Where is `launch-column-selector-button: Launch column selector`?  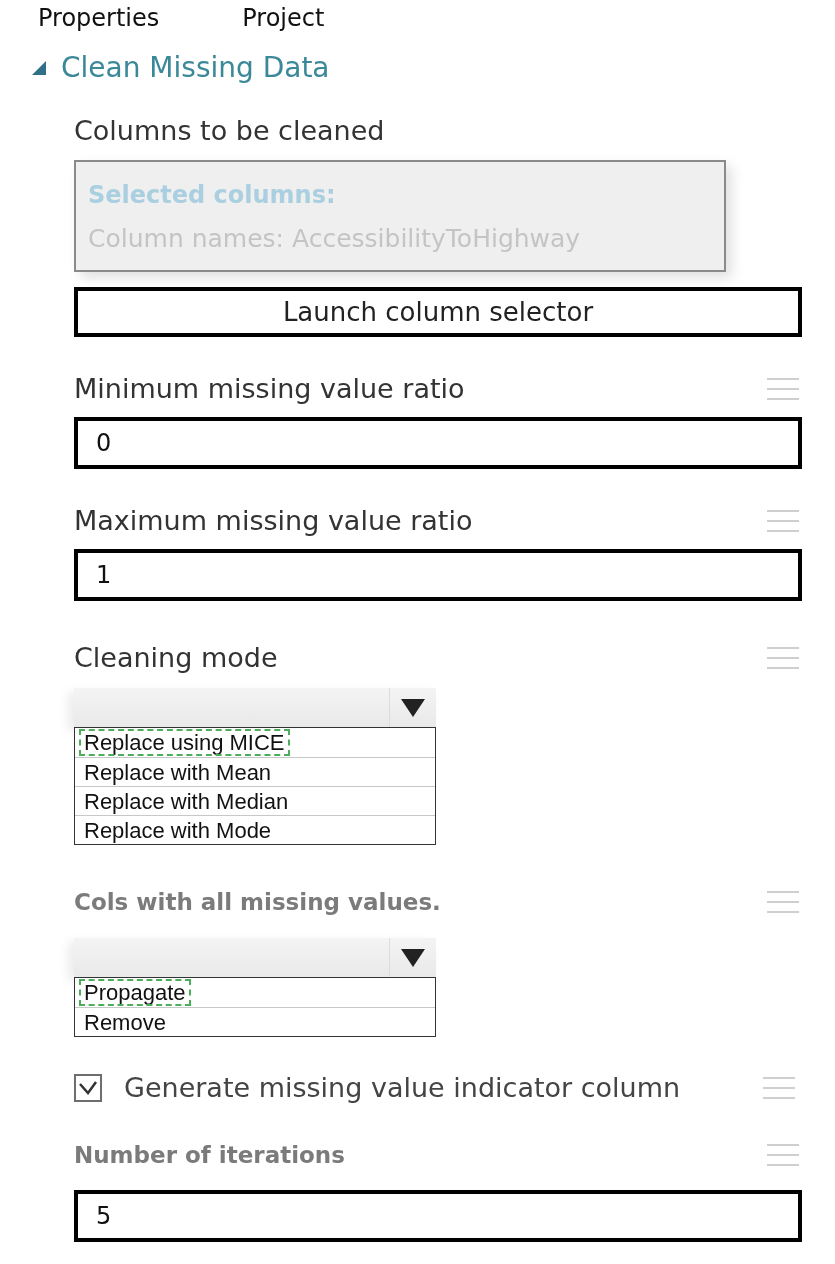
launch-column-selector-button: Launch column selector is located at coordinates (438, 312).